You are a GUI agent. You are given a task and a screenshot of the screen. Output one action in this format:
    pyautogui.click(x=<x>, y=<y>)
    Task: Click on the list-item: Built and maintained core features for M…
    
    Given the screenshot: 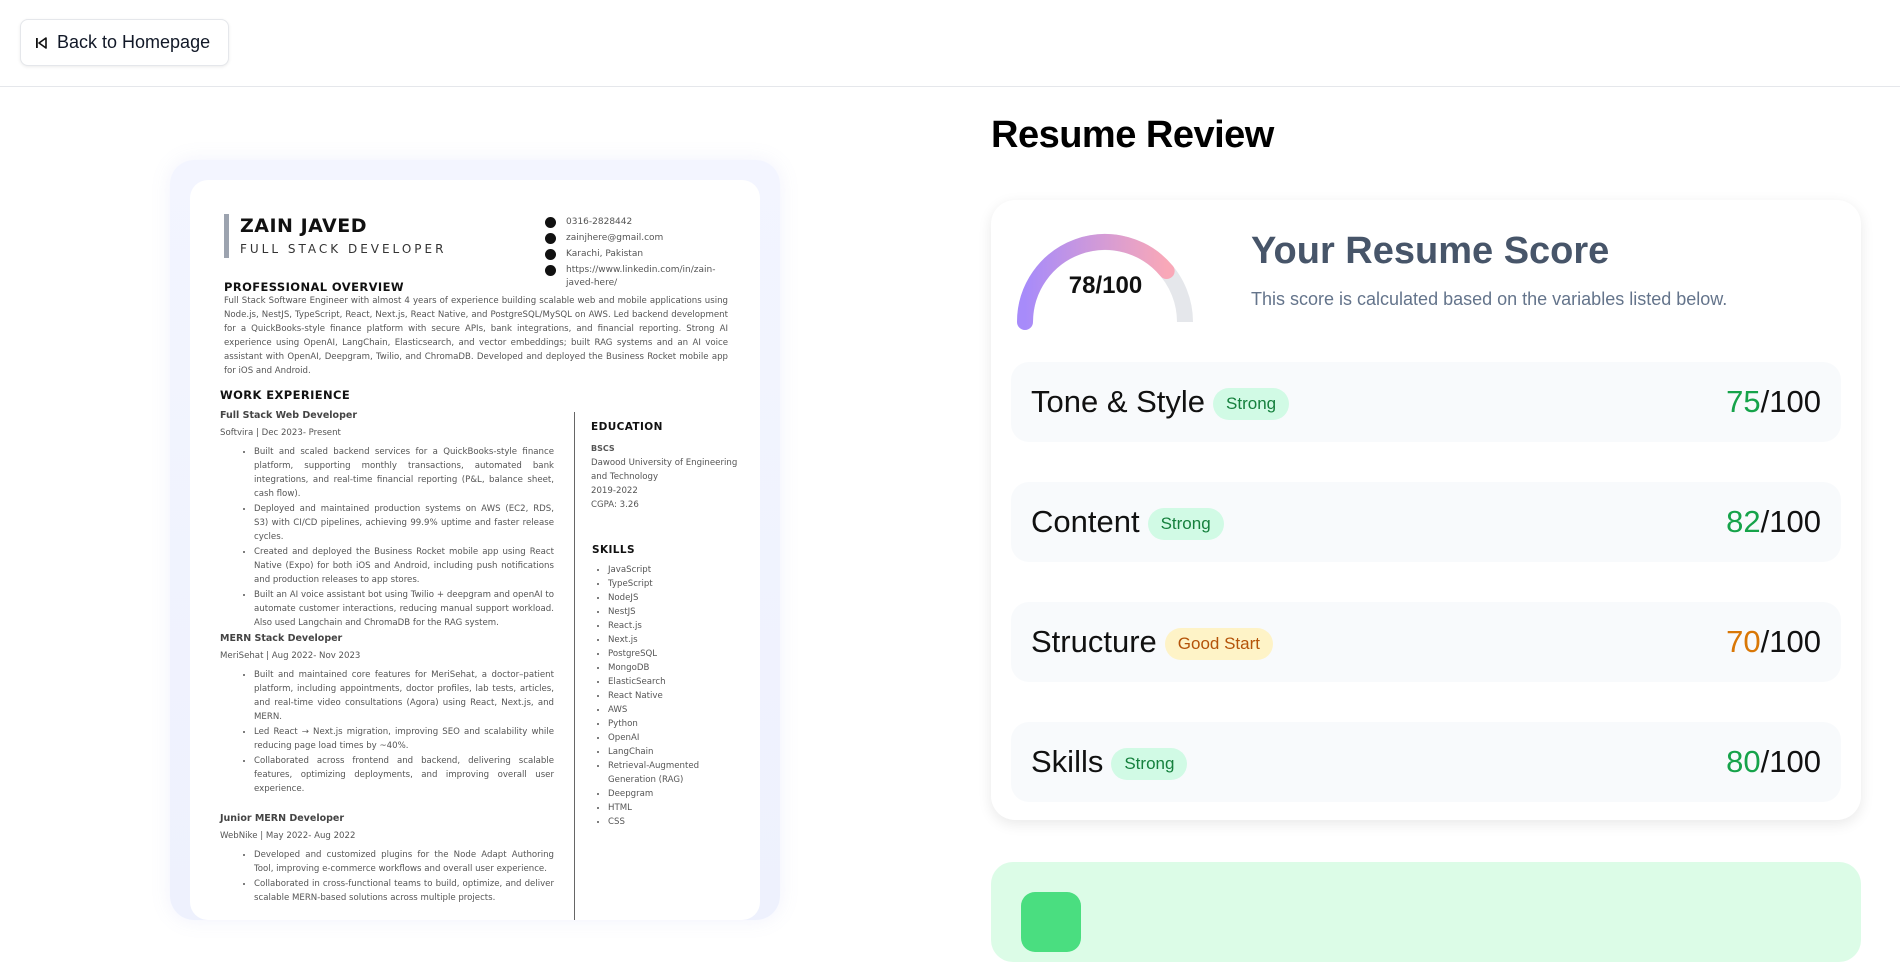 What is the action you would take?
    pyautogui.click(x=404, y=696)
    